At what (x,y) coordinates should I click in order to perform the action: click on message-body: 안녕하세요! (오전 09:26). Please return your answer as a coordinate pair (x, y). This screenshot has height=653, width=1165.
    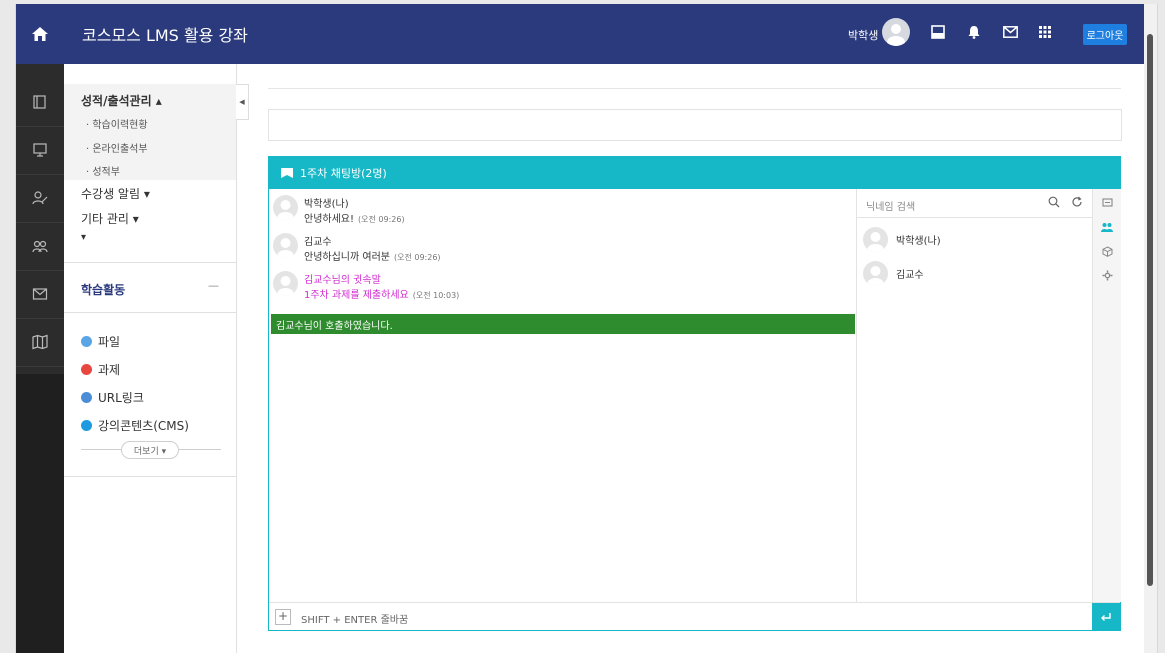
    Looking at the image, I should click on (354, 217).